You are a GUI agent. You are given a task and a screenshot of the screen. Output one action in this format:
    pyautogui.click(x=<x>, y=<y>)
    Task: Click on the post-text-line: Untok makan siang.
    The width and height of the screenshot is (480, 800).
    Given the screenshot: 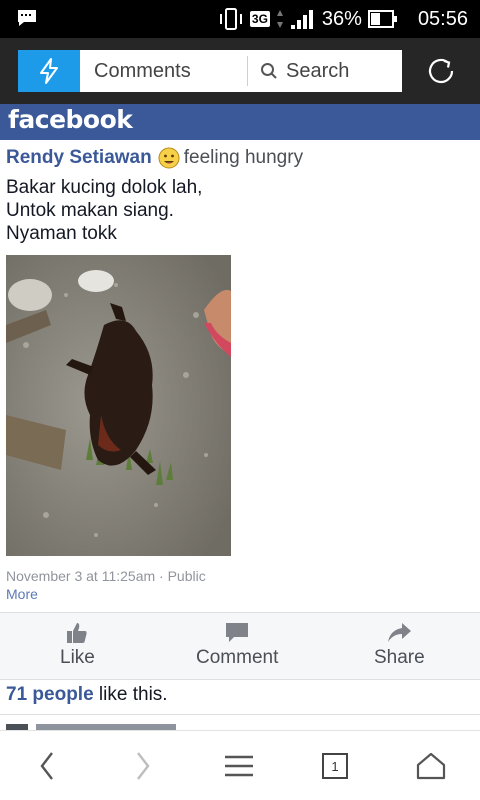 What is the action you would take?
    pyautogui.click(x=90, y=210)
    